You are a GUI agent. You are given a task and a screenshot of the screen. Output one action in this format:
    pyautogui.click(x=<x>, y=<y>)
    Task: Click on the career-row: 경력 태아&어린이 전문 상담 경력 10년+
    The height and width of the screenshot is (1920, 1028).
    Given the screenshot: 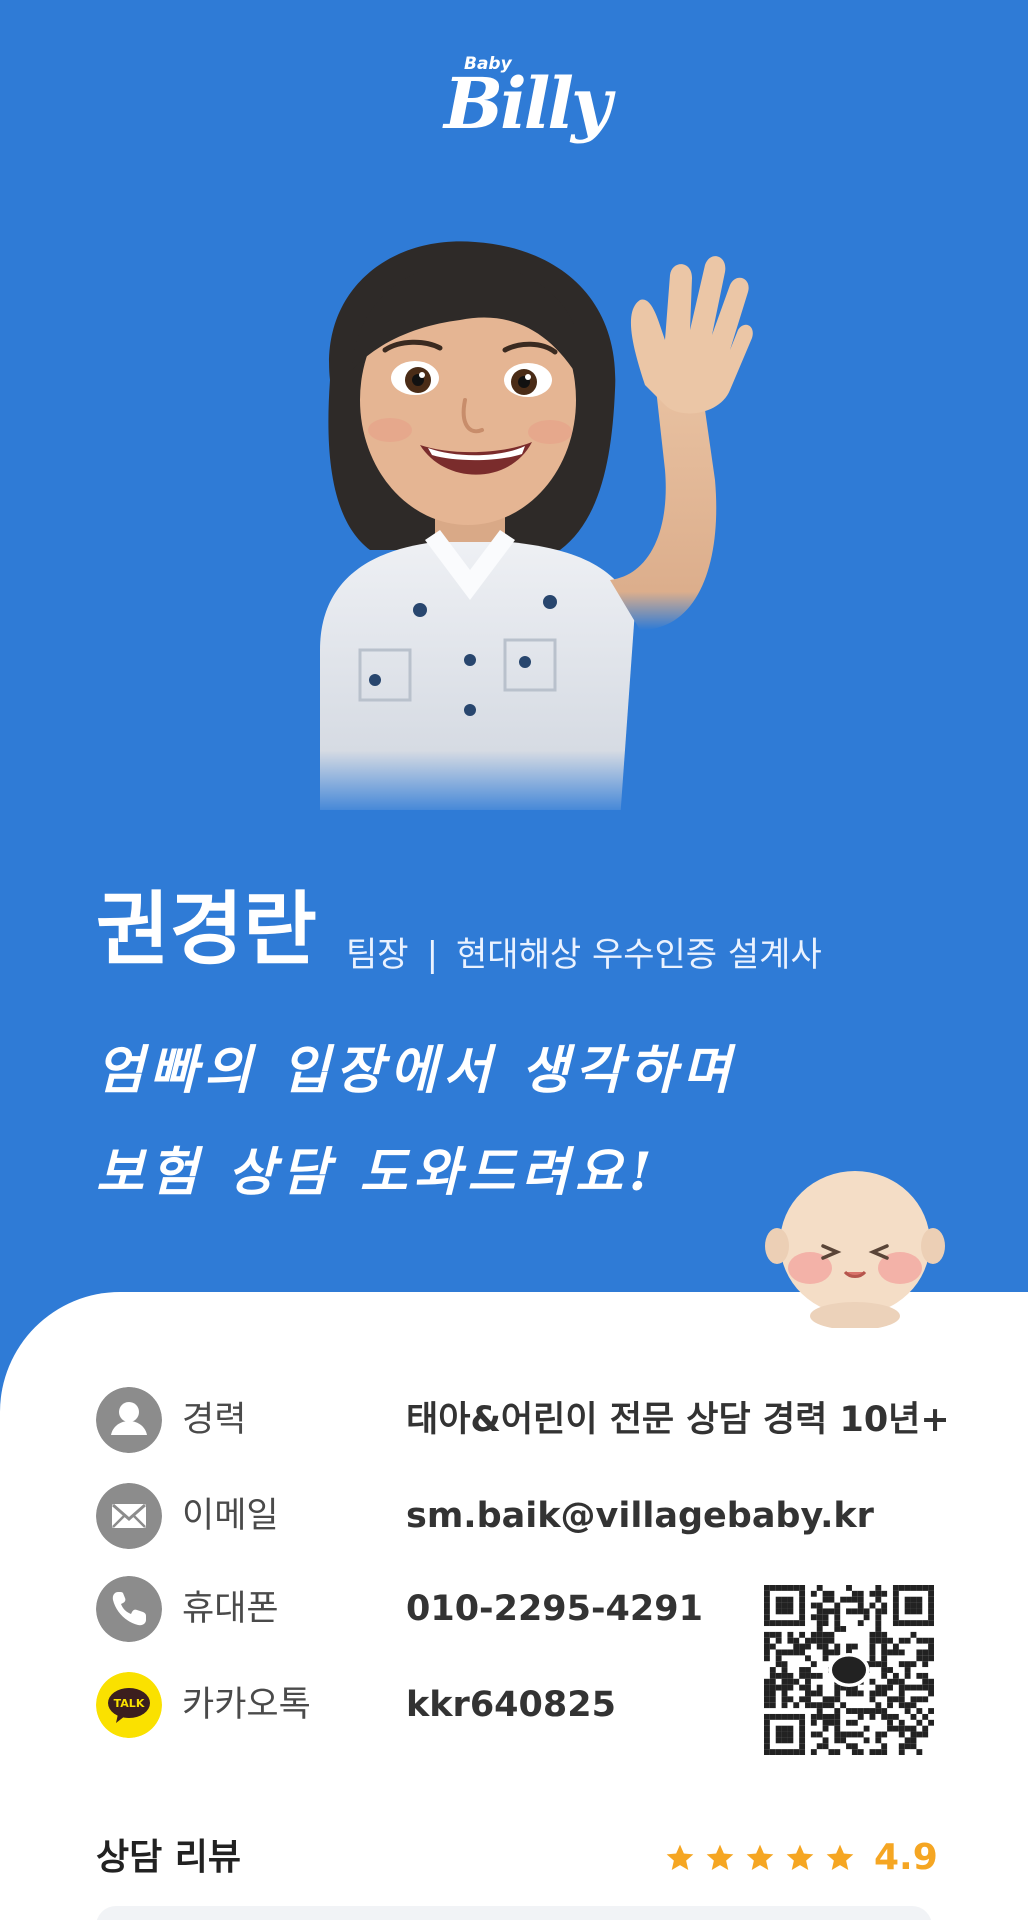 What is the action you would take?
    pyautogui.click(x=526, y=1420)
    